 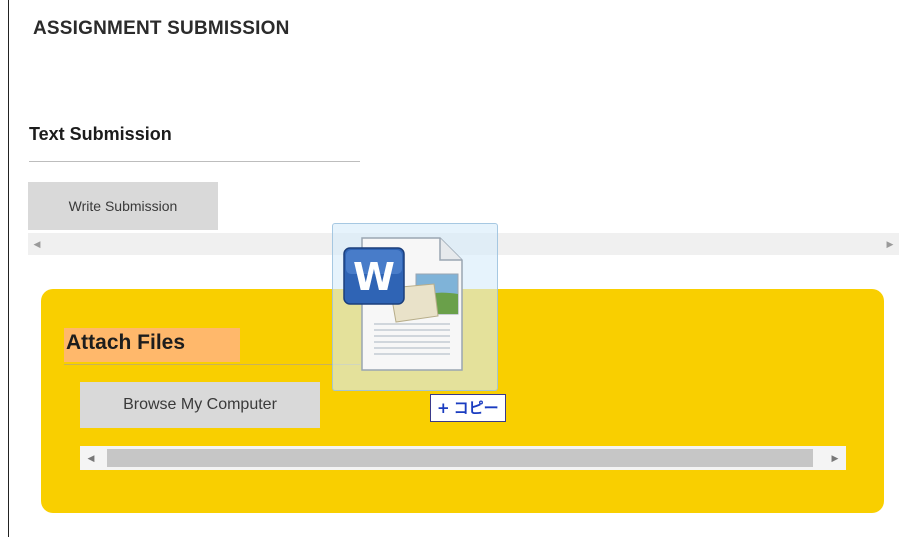 What do you see at coordinates (100, 134) in the screenshot?
I see `text-submission-heading: Text Submission` at bounding box center [100, 134].